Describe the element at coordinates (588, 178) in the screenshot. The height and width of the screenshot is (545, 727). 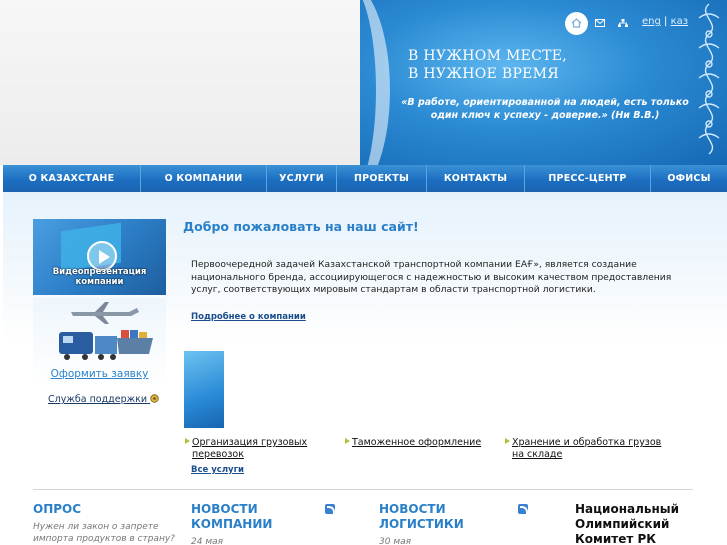
I see `nav-item-press: ПРЕСС-ЦЕНТР` at that location.